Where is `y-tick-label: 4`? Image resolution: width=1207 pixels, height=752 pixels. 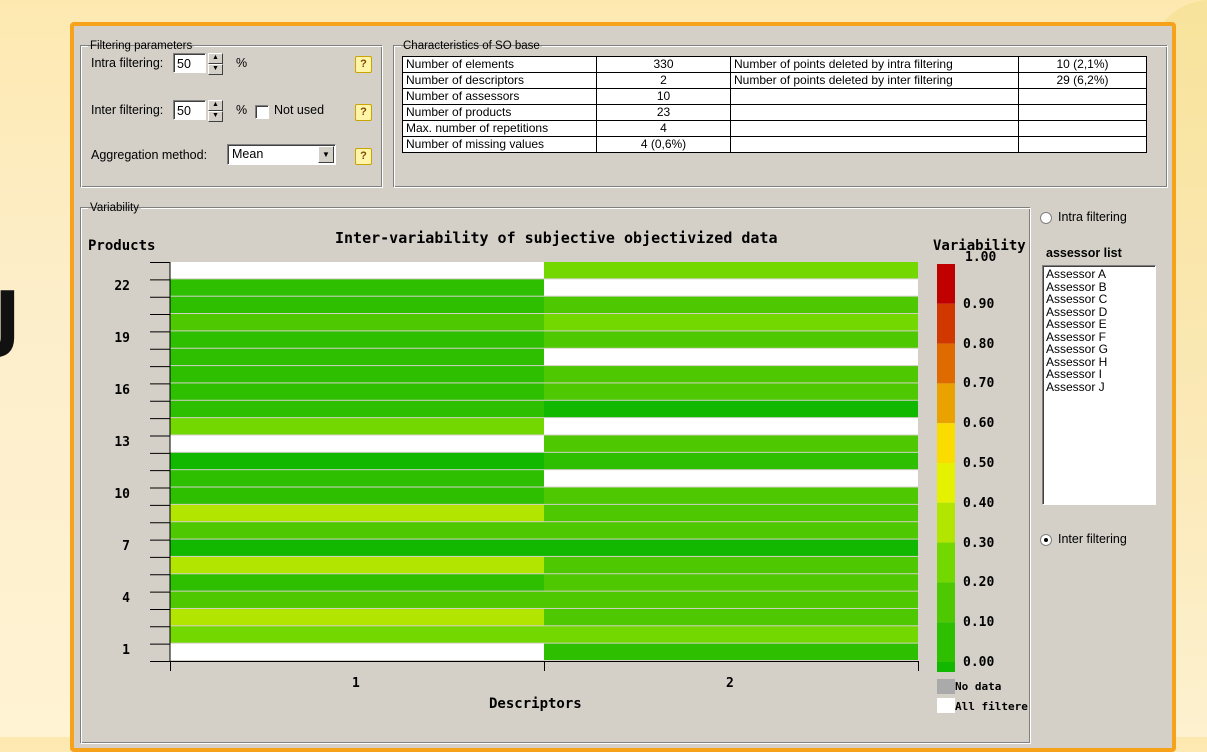 y-tick-label: 4 is located at coordinates (126, 599).